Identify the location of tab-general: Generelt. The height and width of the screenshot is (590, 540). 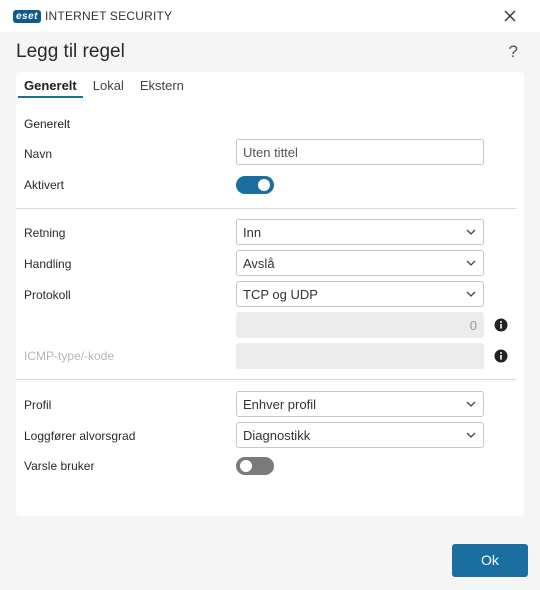
(50, 85).